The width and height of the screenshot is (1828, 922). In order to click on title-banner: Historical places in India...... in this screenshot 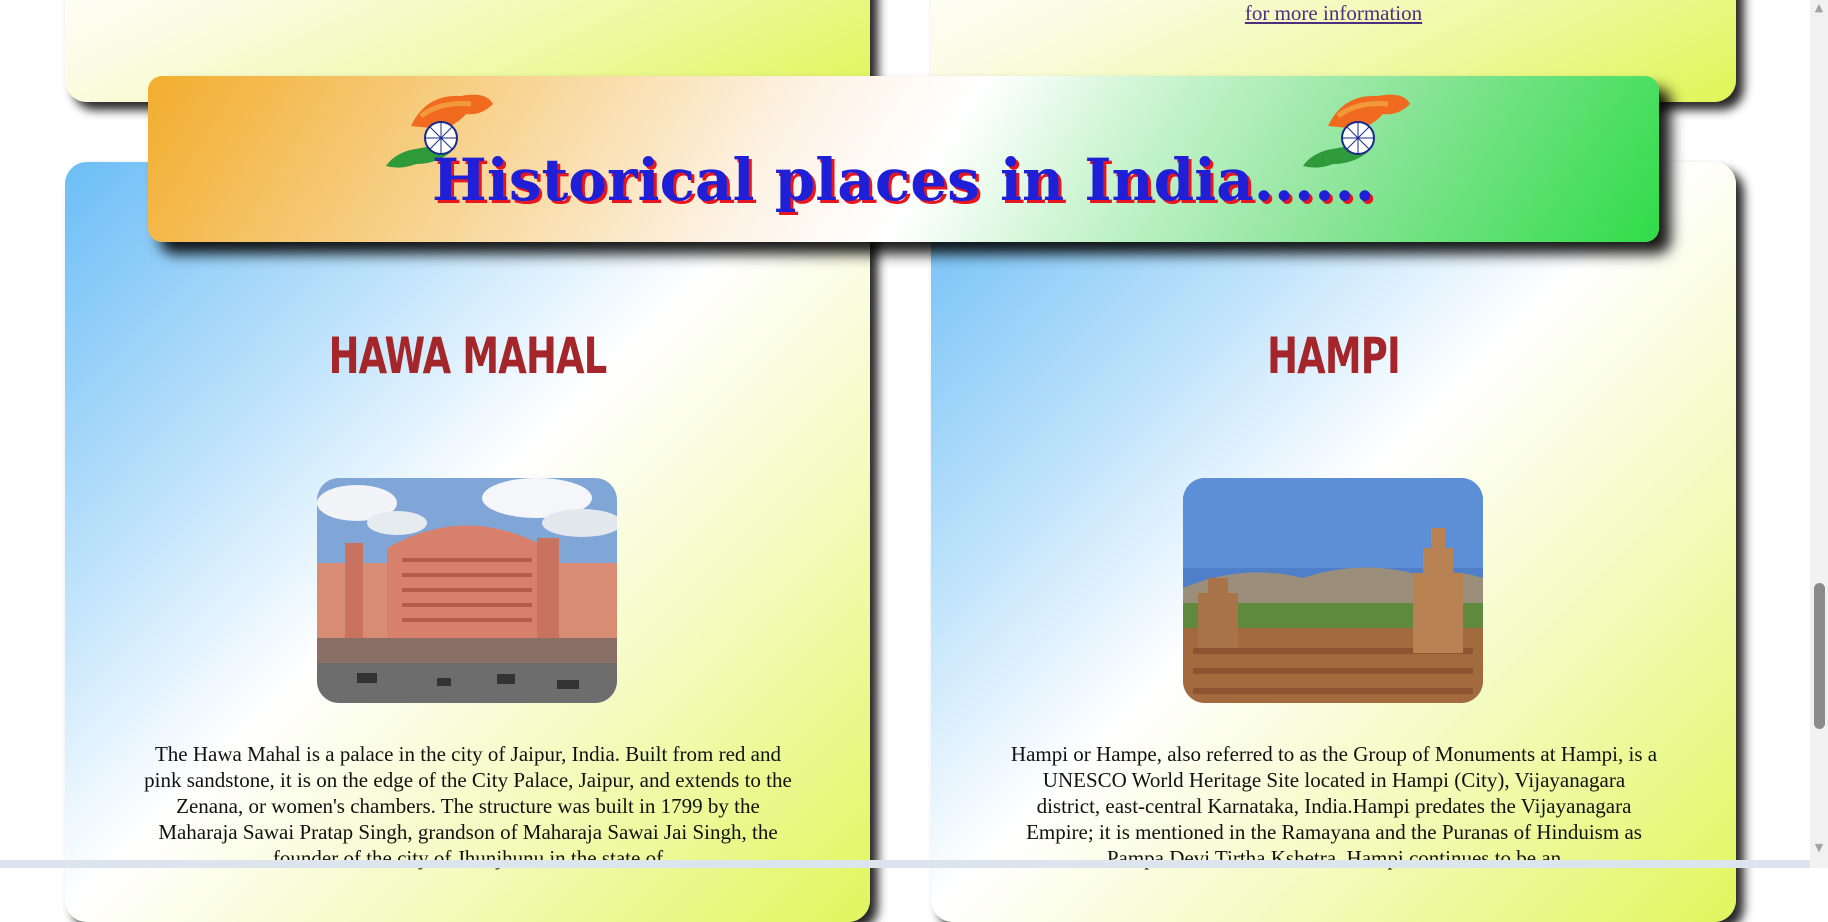, I will do `click(903, 159)`.